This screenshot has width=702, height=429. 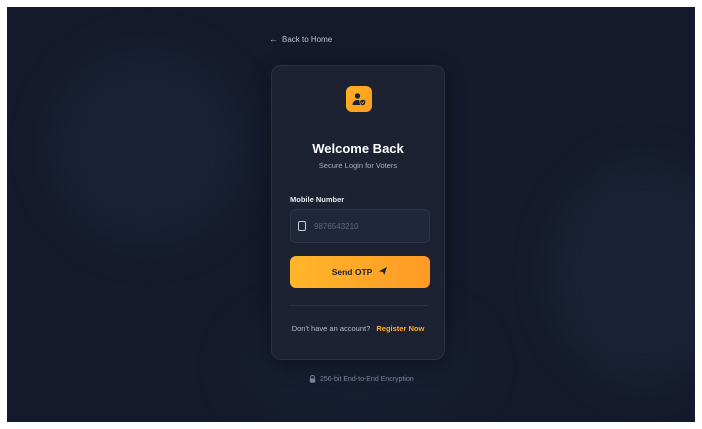 I want to click on send-arrow-icon, so click(x=383, y=272).